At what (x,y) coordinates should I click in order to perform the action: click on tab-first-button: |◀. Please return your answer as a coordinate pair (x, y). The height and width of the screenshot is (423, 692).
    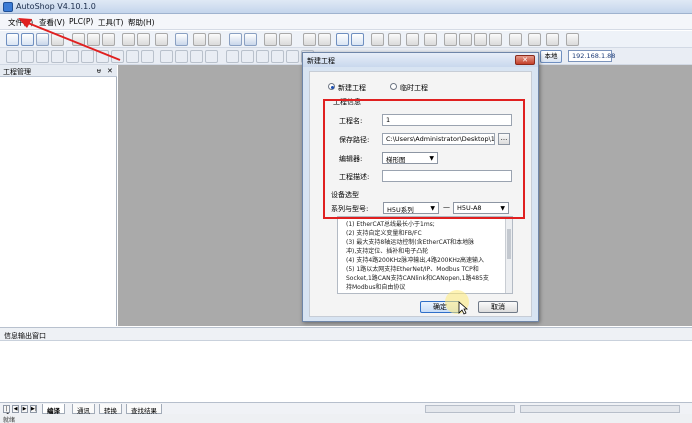
    Looking at the image, I should click on (6, 411).